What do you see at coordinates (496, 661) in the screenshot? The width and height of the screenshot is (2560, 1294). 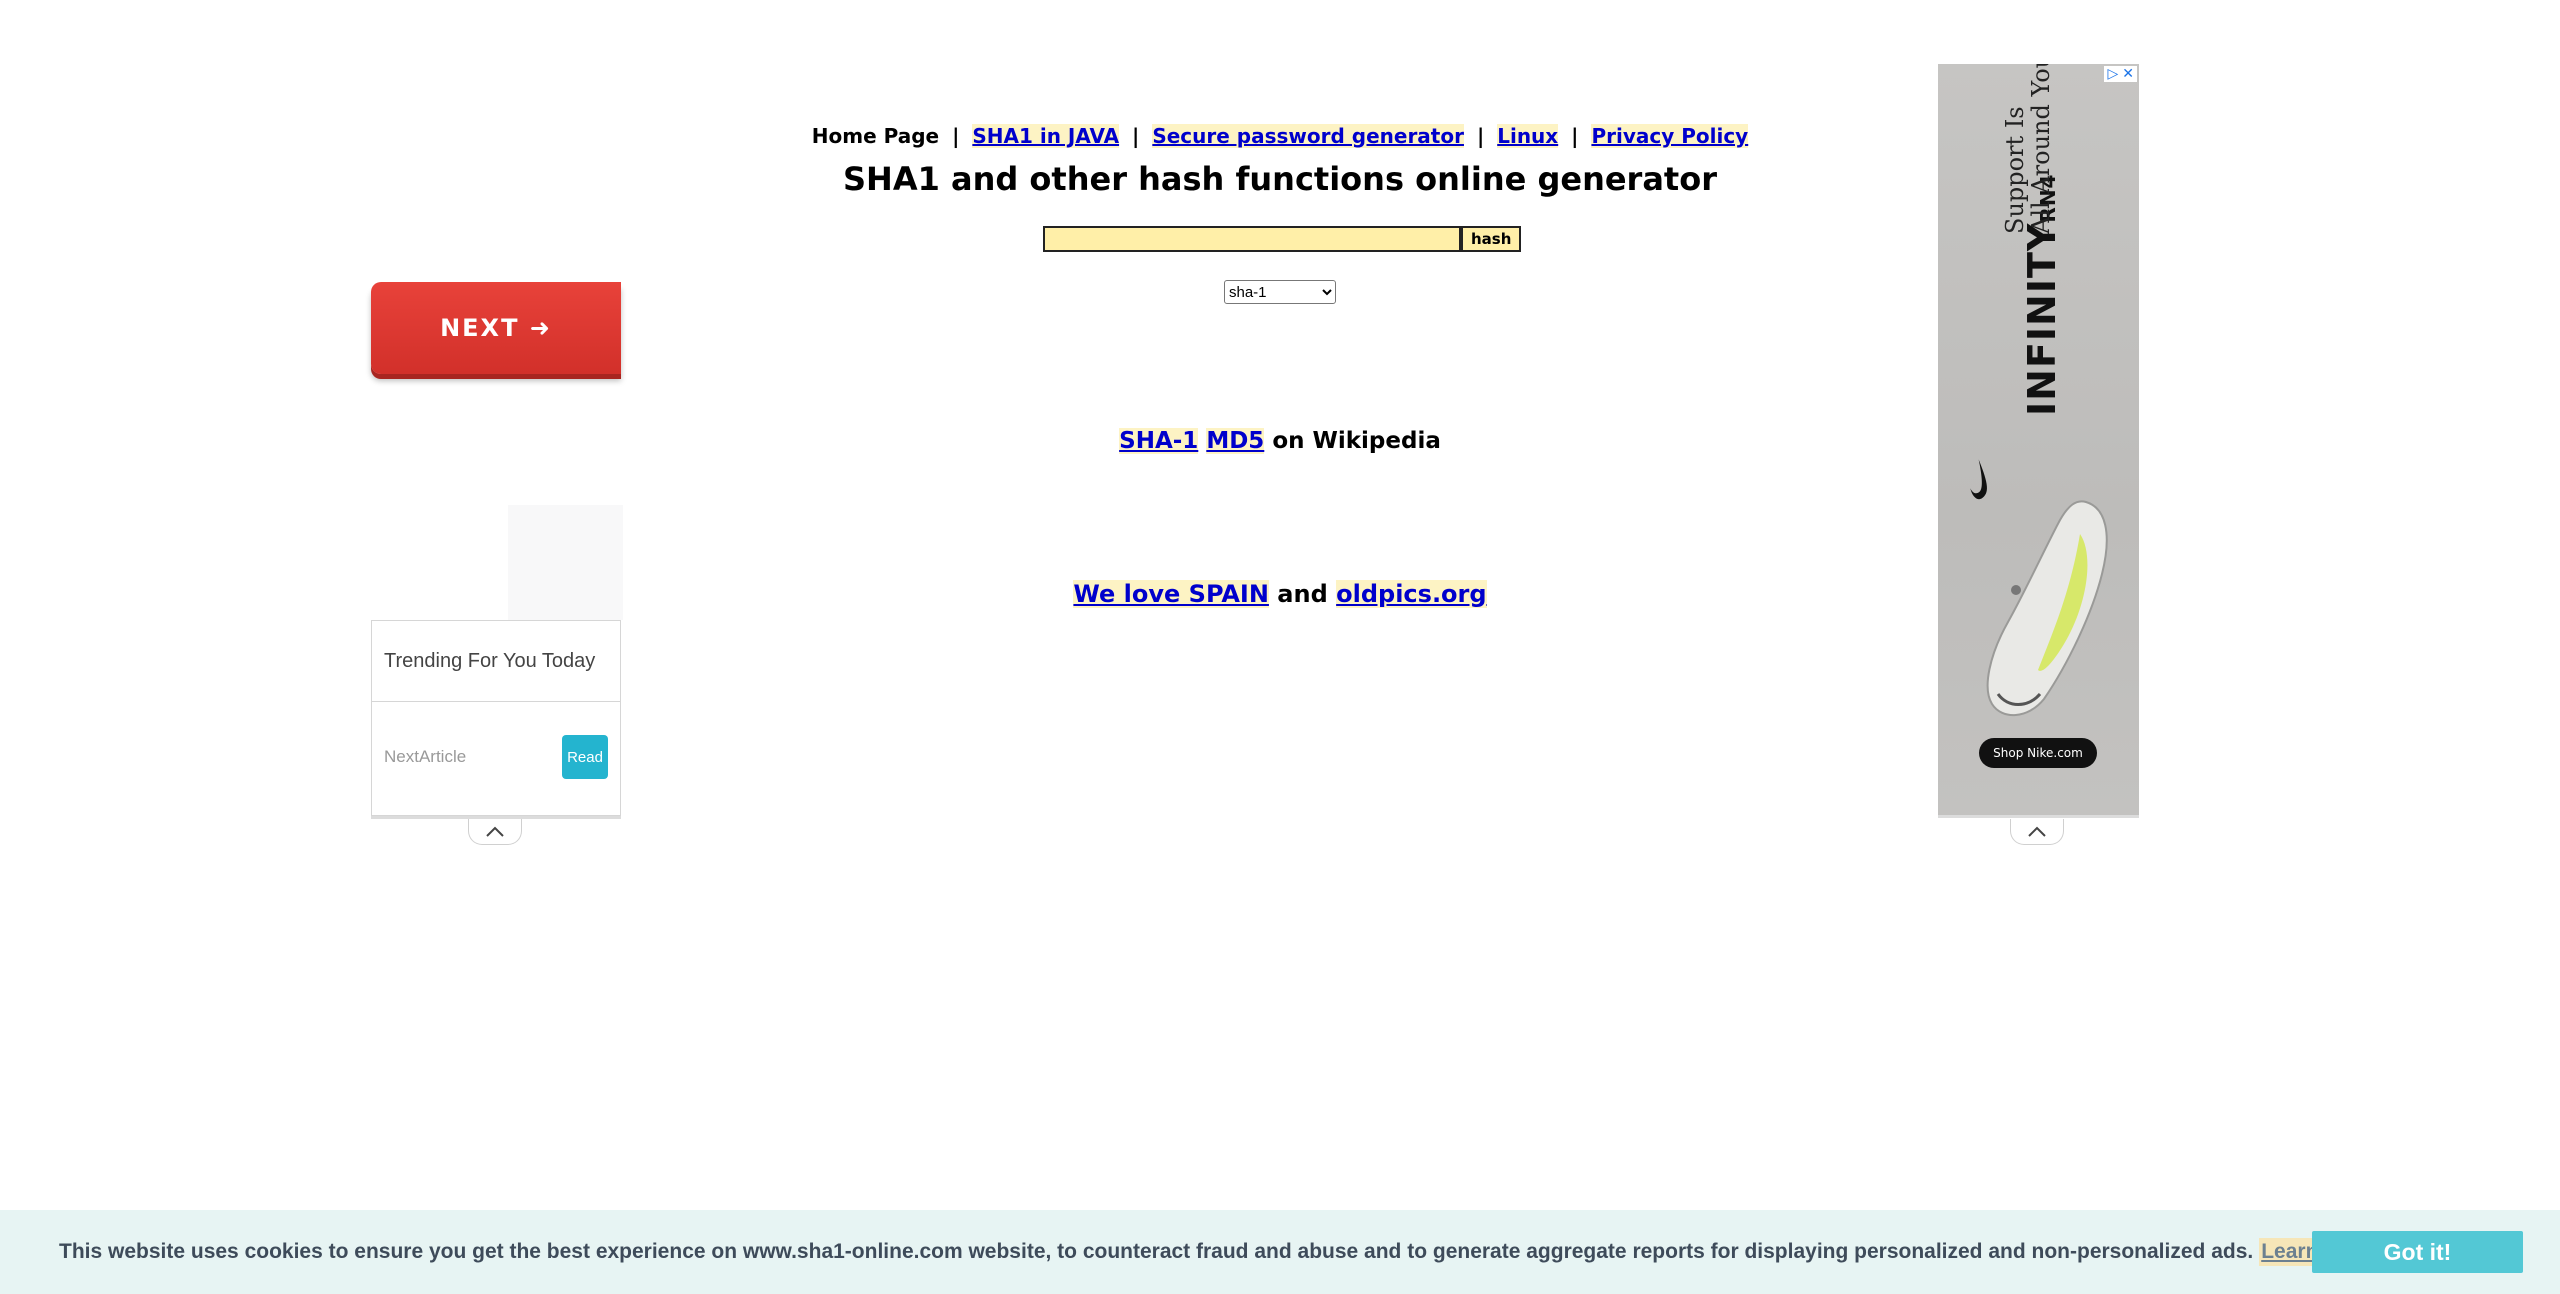 I see `trending-title: Trending For You Today` at bounding box center [496, 661].